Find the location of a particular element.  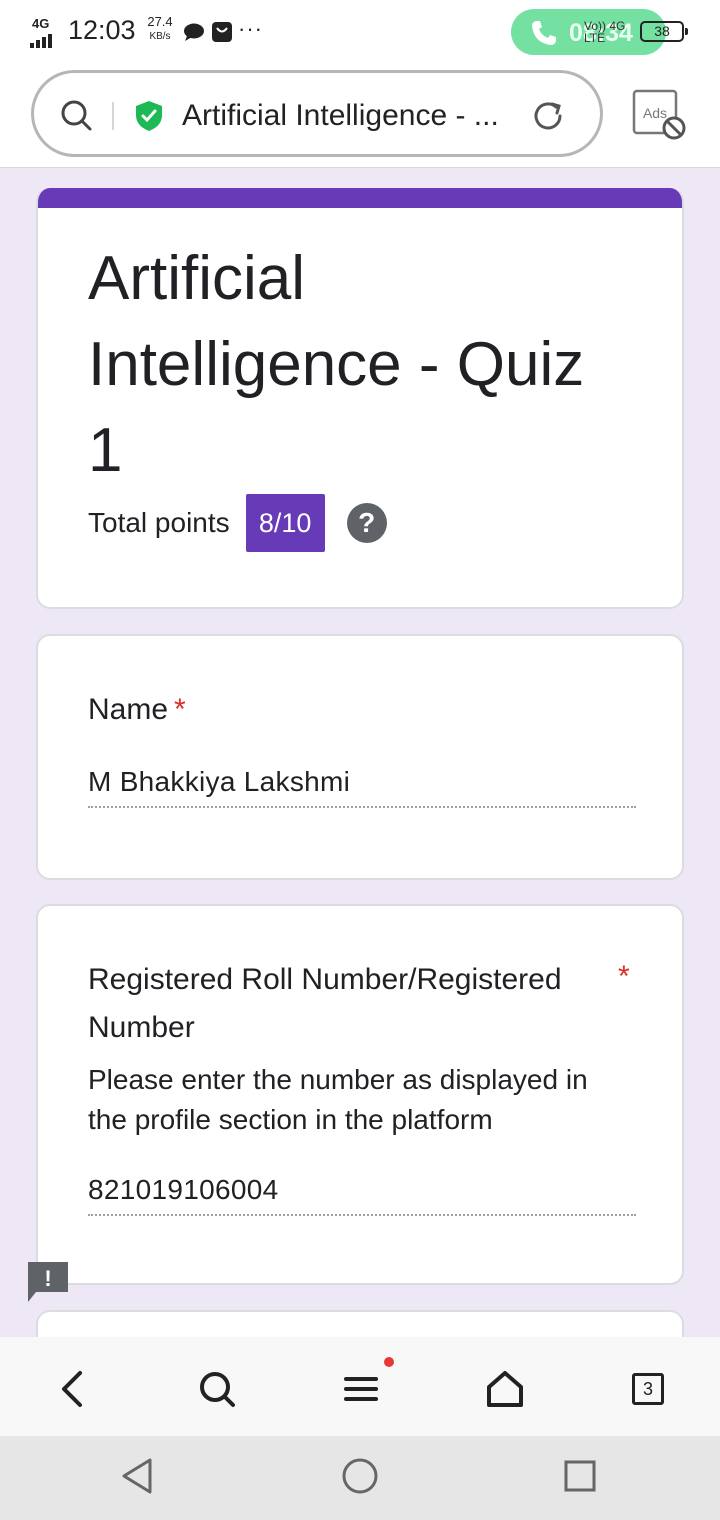

network-speed: 27.4 KB/s is located at coordinates (160, 28).